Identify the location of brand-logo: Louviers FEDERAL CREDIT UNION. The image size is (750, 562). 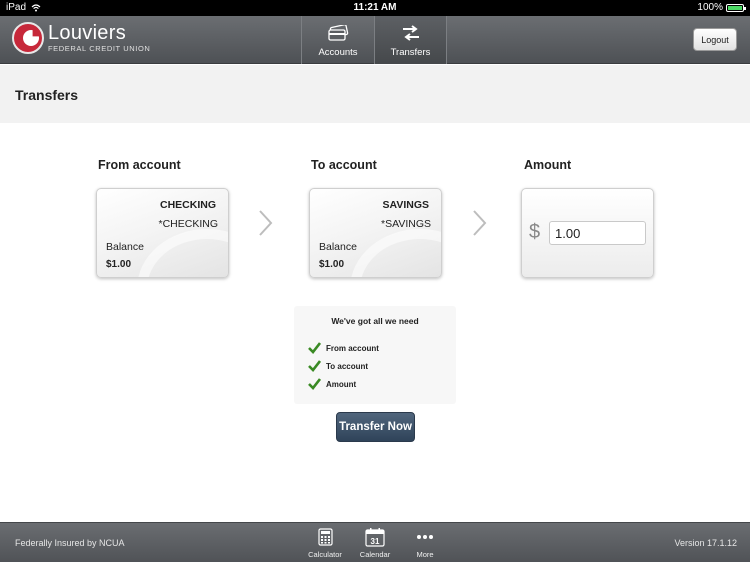
(81, 38).